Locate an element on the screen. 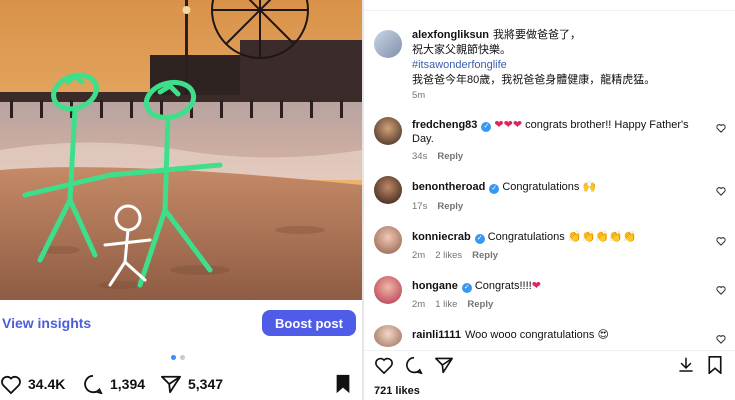 The image size is (735, 400). post-likes-count: 721 likes is located at coordinates (397, 391).